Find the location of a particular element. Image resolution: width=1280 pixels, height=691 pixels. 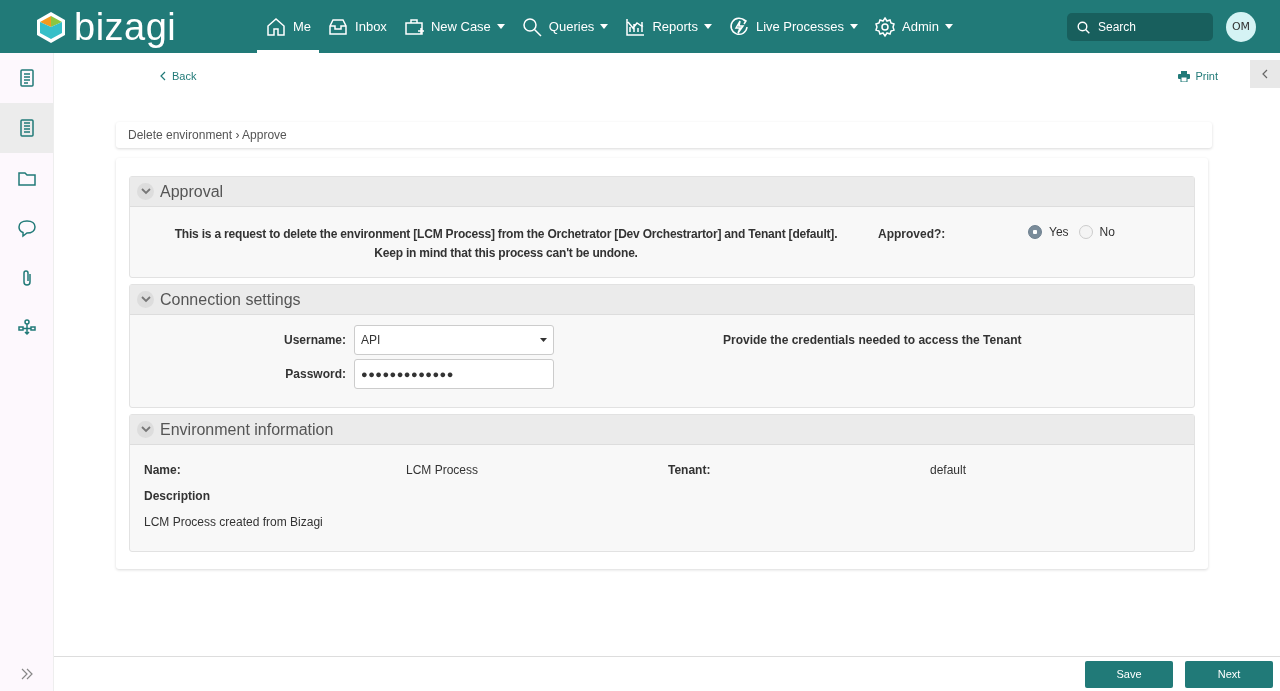

user-avatar: OM is located at coordinates (1241, 26).